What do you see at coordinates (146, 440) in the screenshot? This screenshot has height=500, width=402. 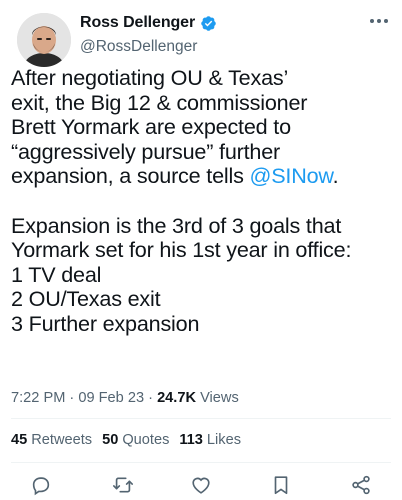 I see `quotes-label: Quotes` at bounding box center [146, 440].